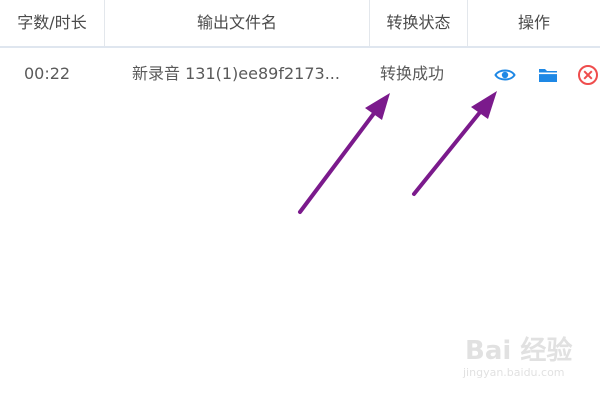  Describe the element at coordinates (419, 23) in the screenshot. I see `column-header-status: 转换状态` at that location.